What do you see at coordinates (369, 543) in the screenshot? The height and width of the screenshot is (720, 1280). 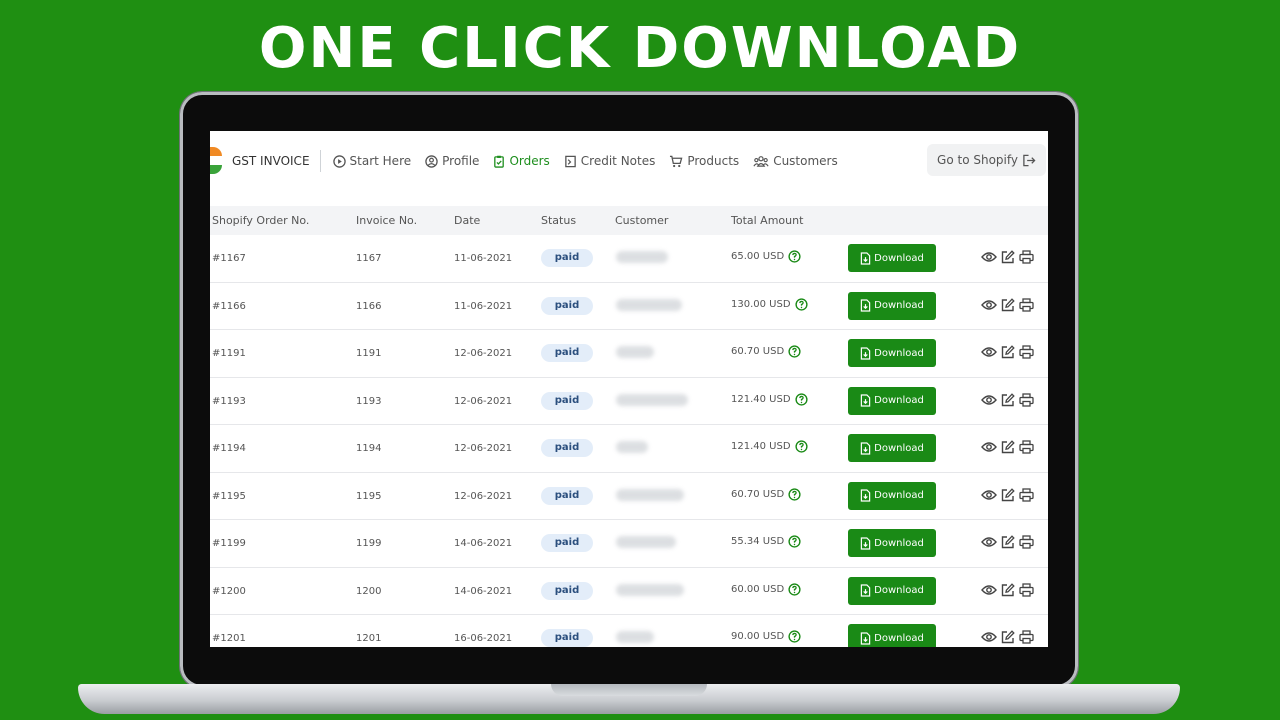 I see `invoice-number: 1199` at bounding box center [369, 543].